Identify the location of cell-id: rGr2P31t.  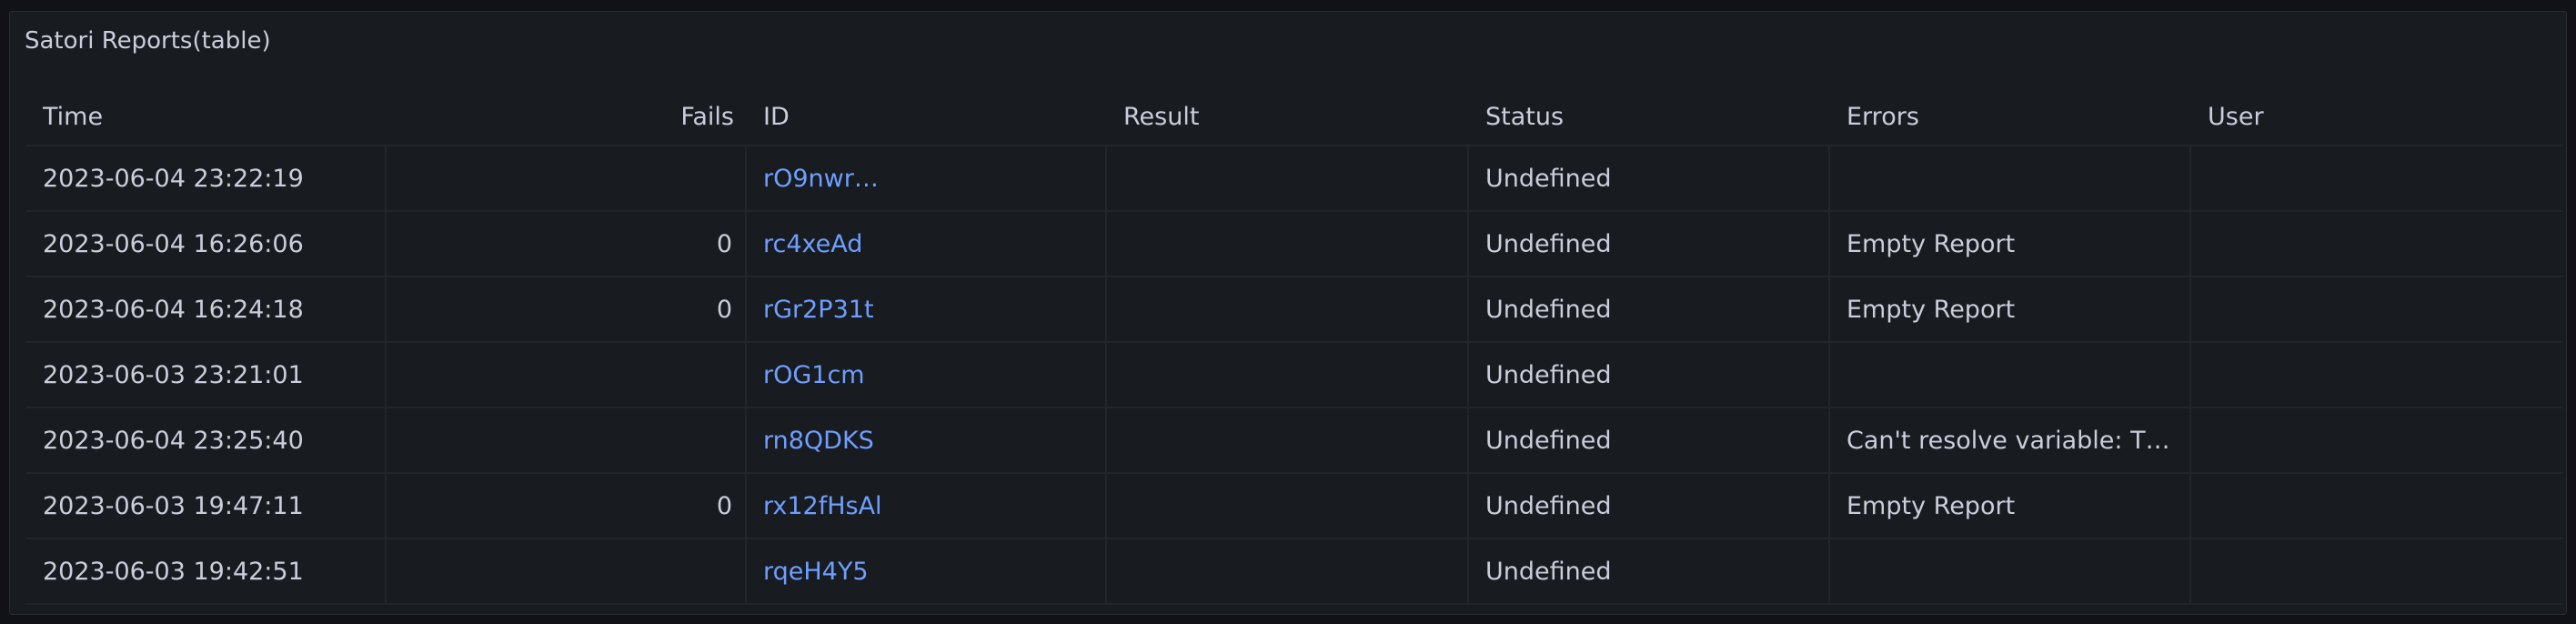
(927, 309).